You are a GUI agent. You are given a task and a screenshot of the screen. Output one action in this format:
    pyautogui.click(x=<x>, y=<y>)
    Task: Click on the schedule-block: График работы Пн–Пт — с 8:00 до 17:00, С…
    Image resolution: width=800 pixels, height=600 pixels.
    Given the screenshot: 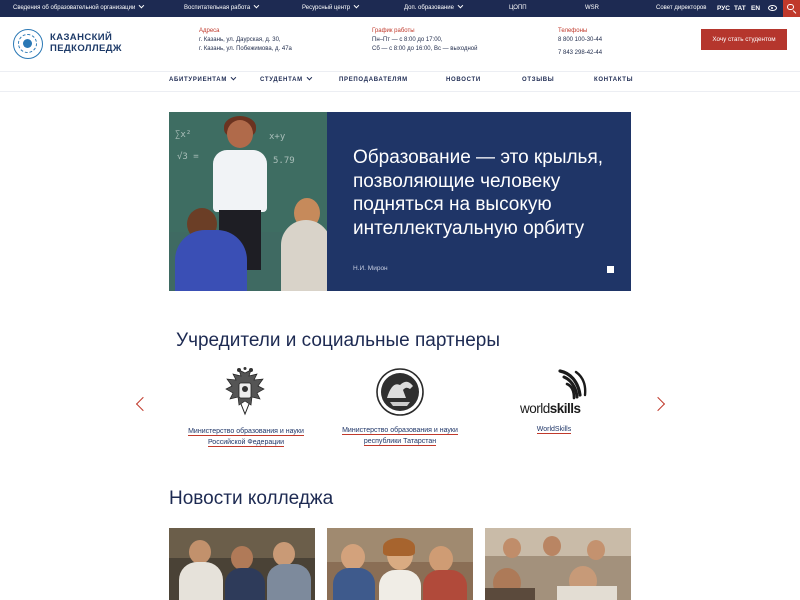 What is the action you would take?
    pyautogui.click(x=424, y=40)
    